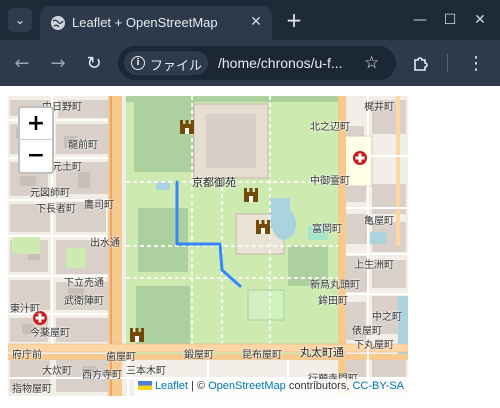 This screenshot has width=500, height=408. Describe the element at coordinates (176, 66) in the screenshot. I see `site-chip-label: ファイル` at that location.